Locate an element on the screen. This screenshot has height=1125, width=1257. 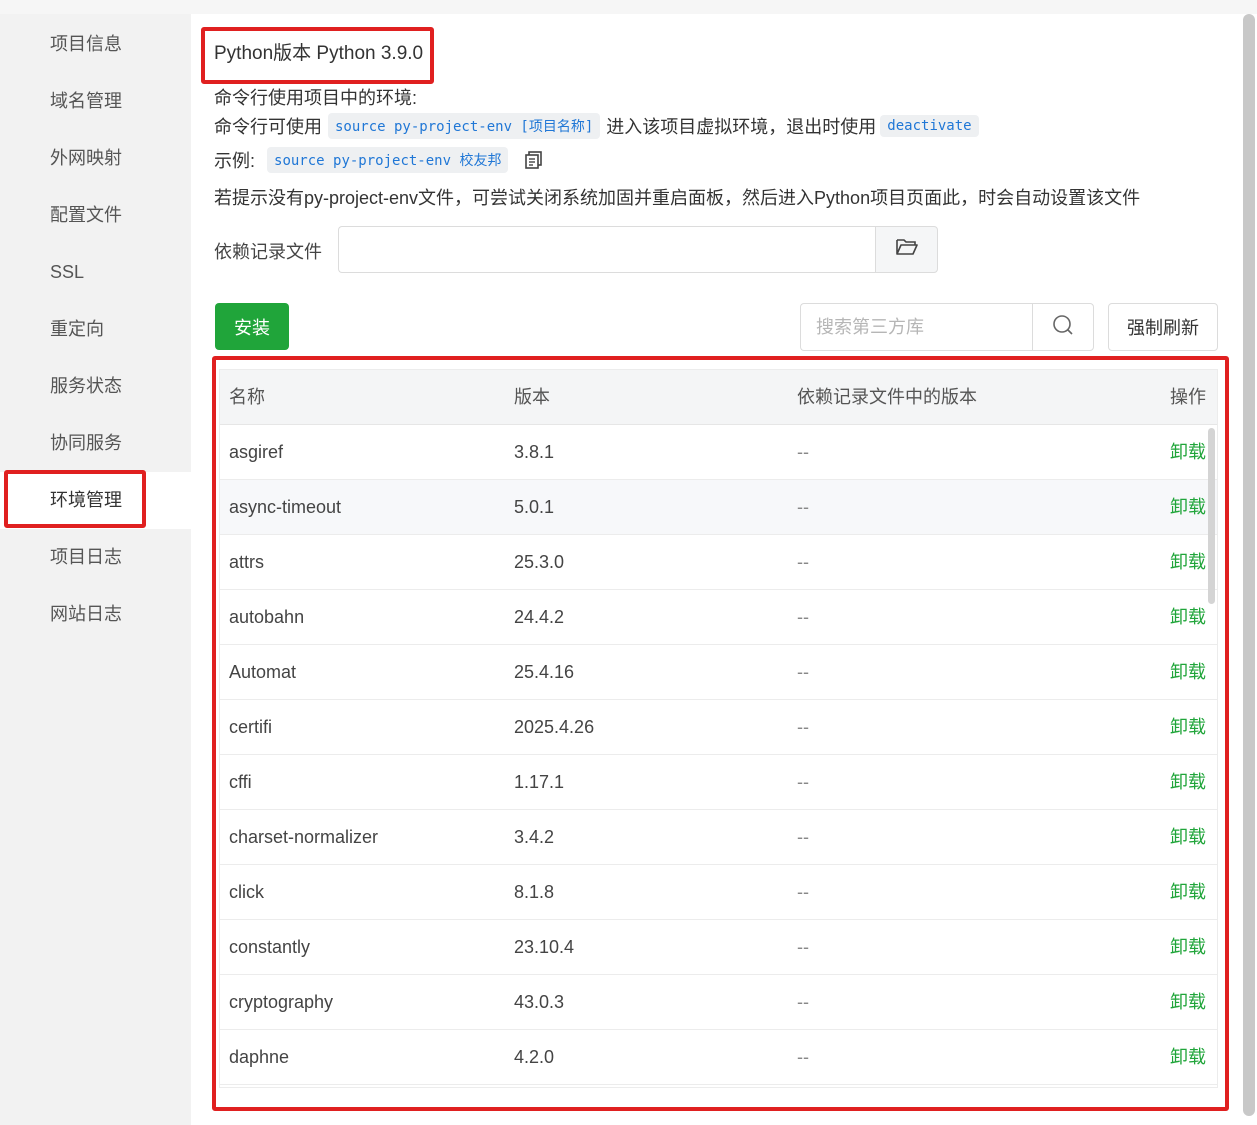
sidebar-item-domain: 域名管理 is located at coordinates (95, 101).